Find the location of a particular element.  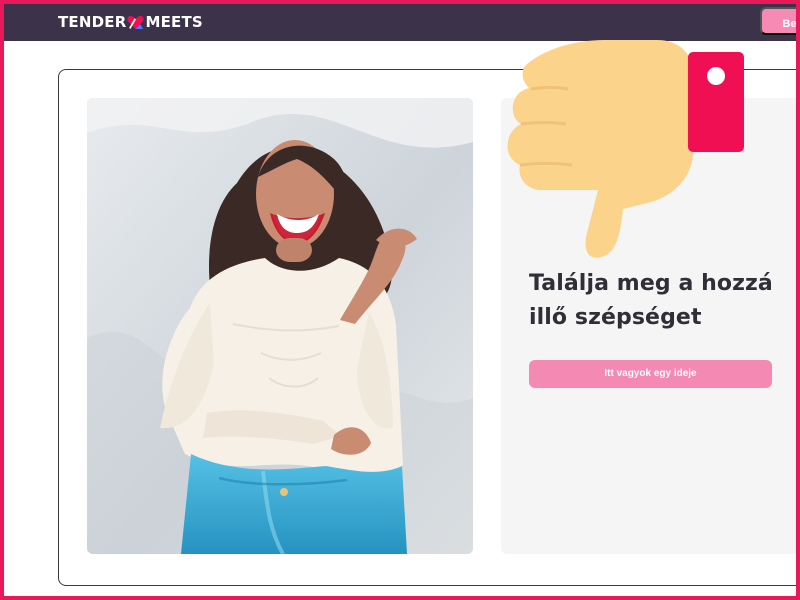

login-button: Belé is located at coordinates (778, 21).